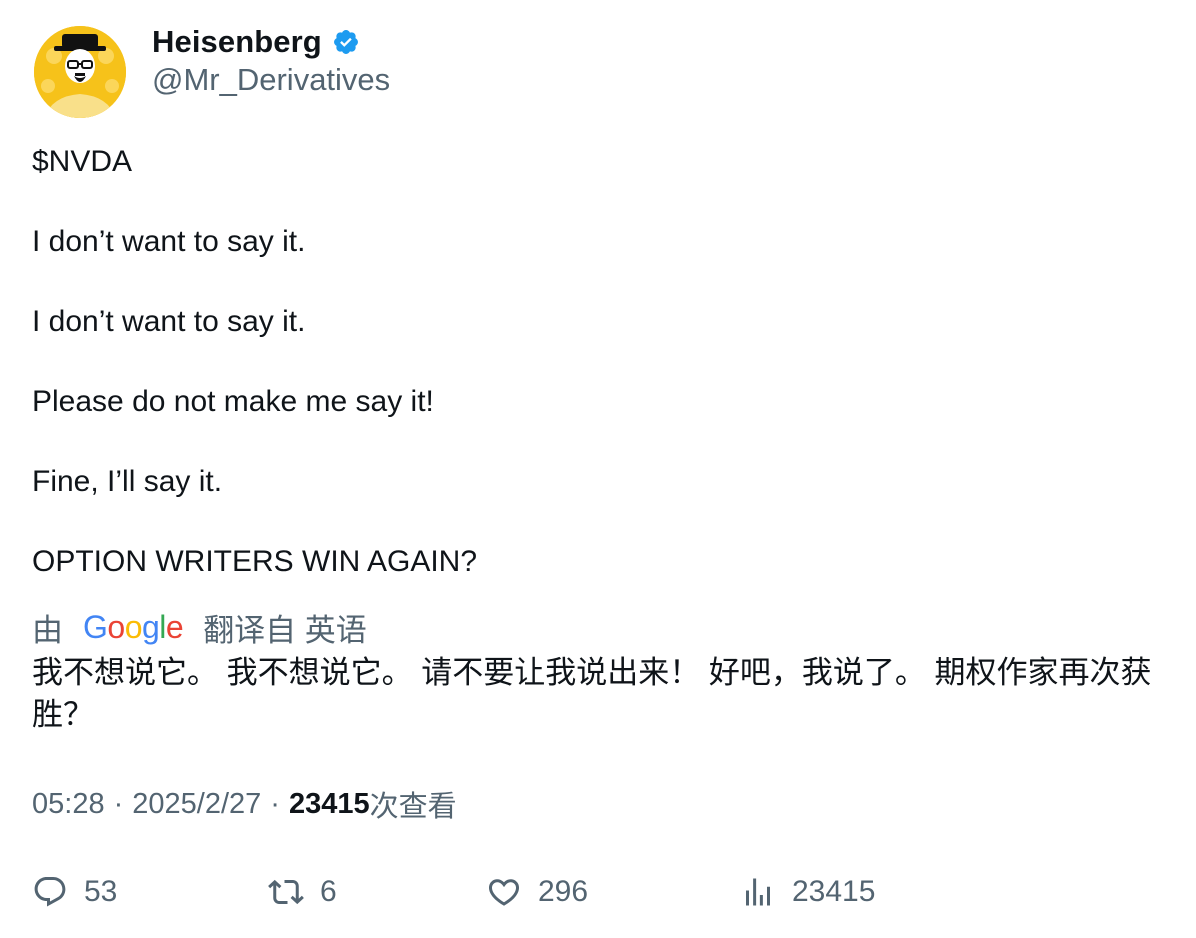  I want to click on like-count: 296, so click(563, 891).